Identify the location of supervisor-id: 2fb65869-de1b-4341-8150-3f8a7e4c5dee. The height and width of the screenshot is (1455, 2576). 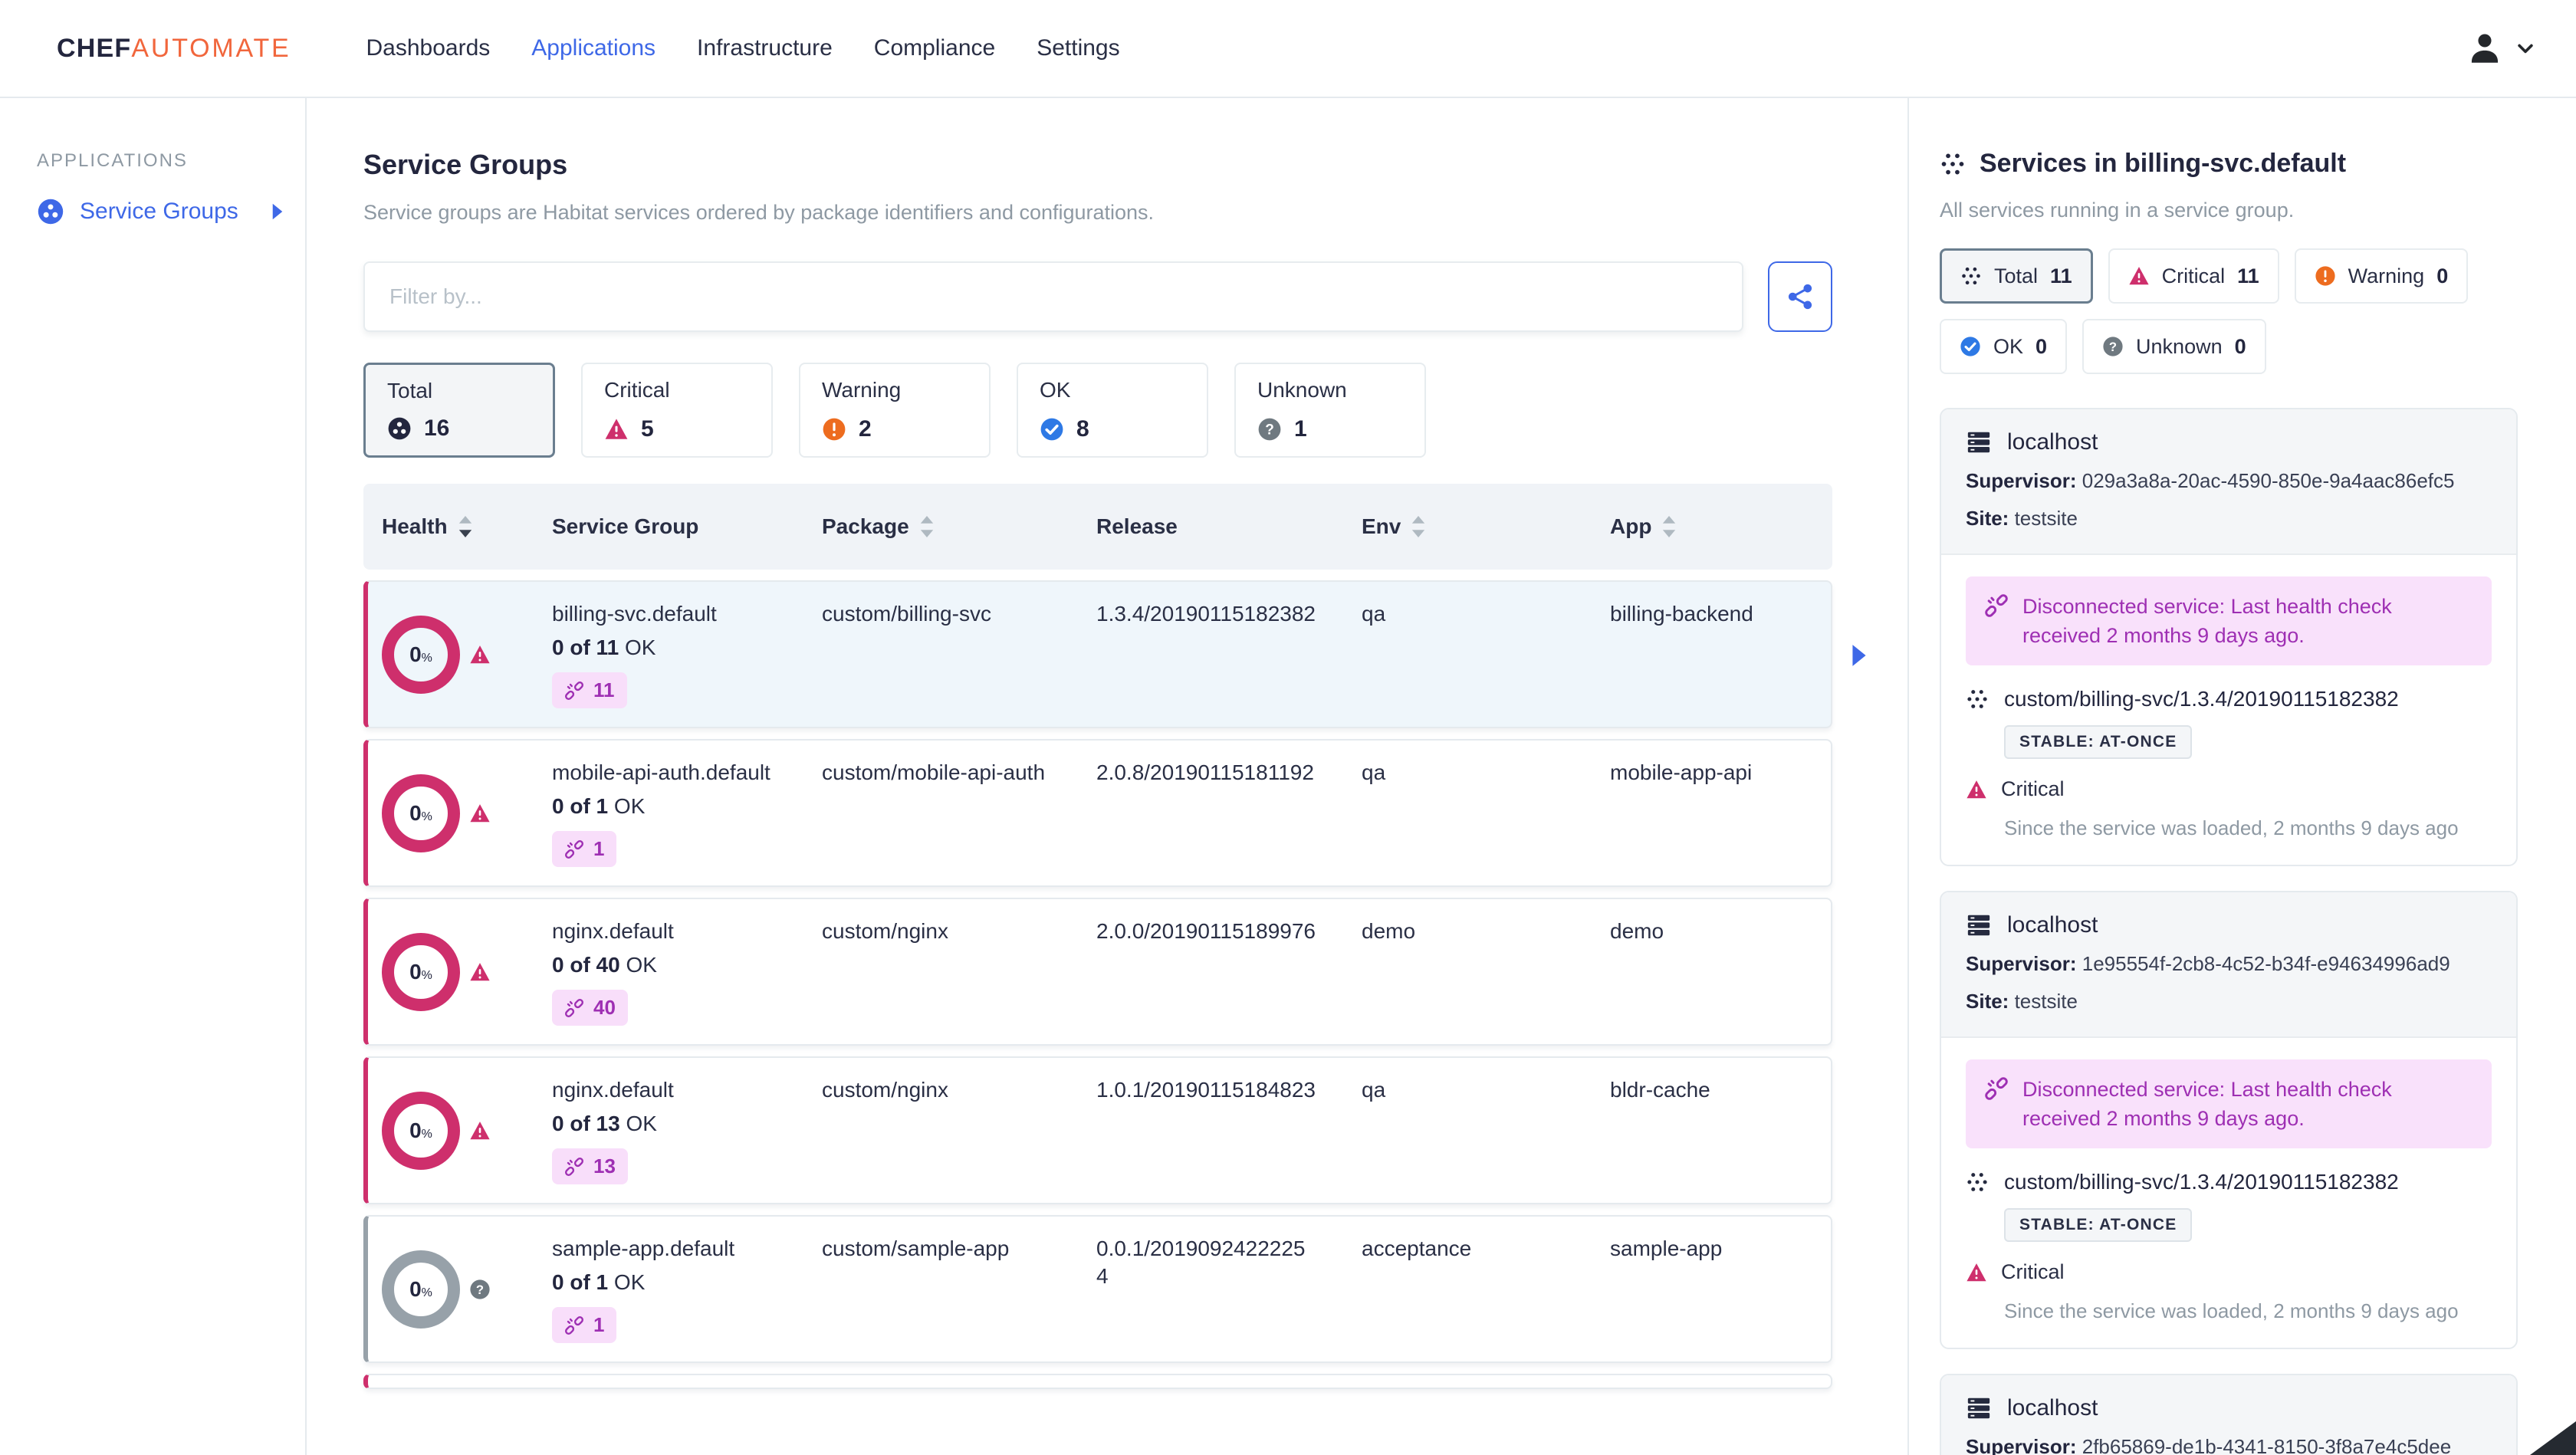
(2267, 1445).